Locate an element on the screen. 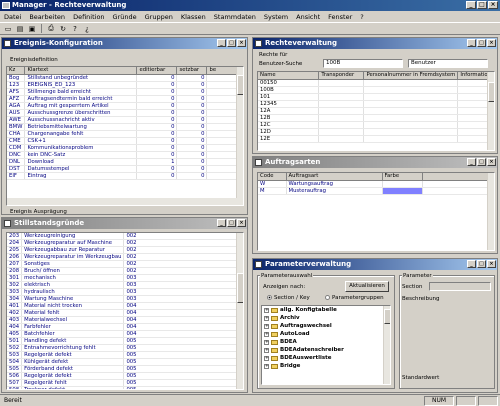  table-row: DNL Download 1 0 is located at coordinates (125, 162).